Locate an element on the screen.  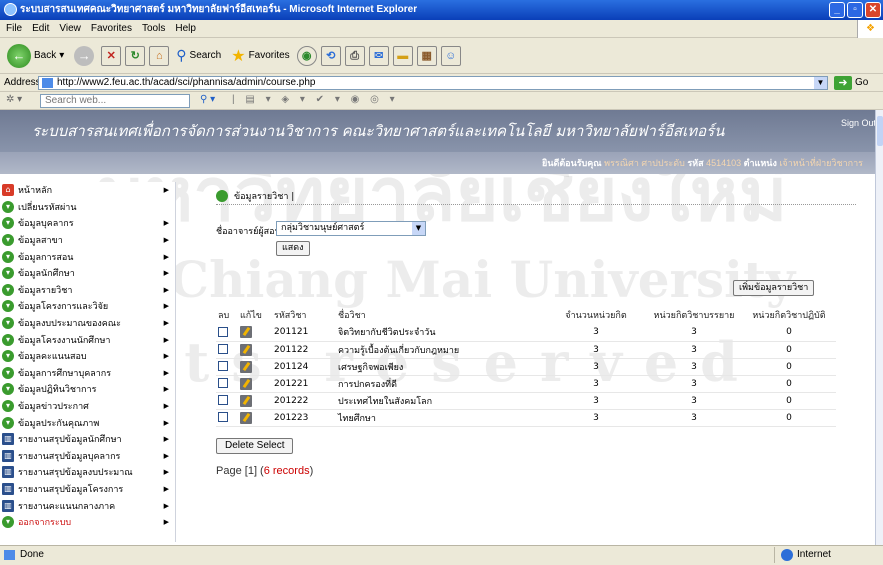
sidebar-item-personnel: ▾ ข้อมูลบุคลากร ▶ is located at coordinates (87, 223).